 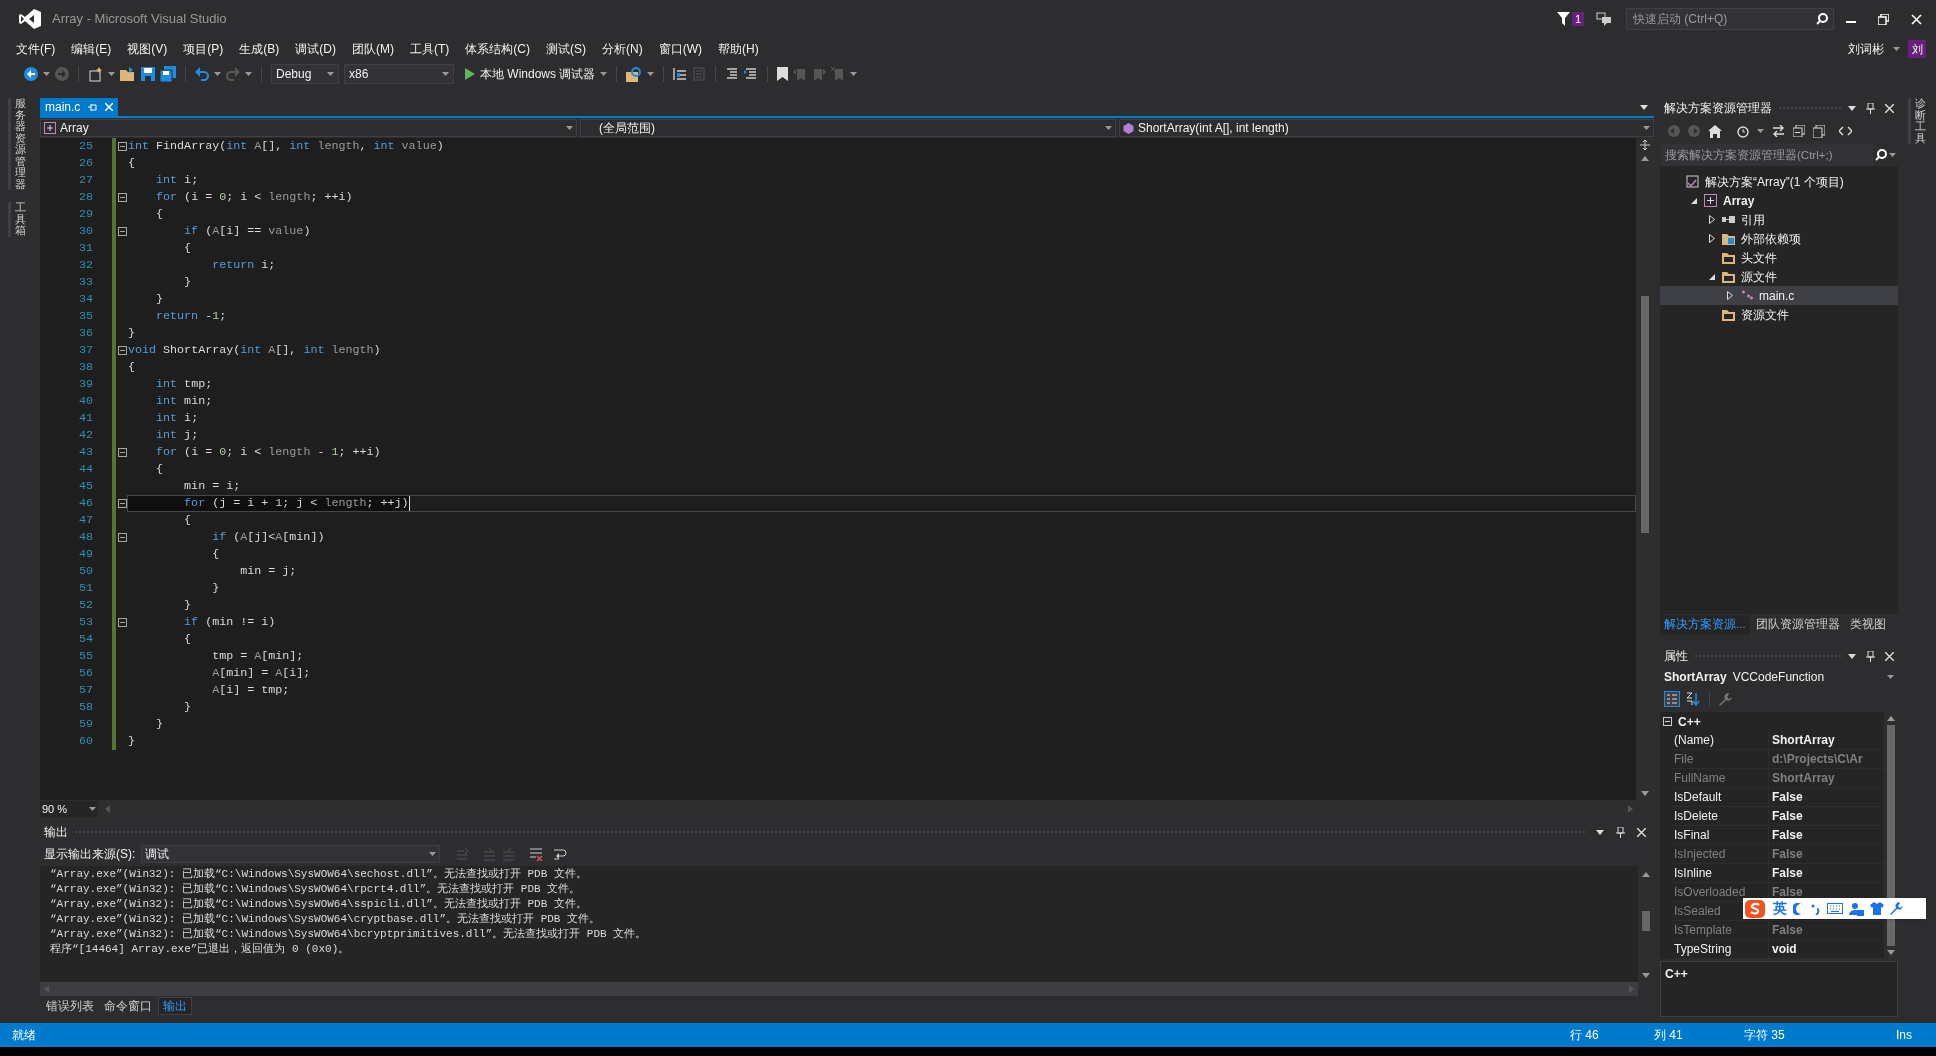 I want to click on wrench-icon, so click(x=1896, y=908).